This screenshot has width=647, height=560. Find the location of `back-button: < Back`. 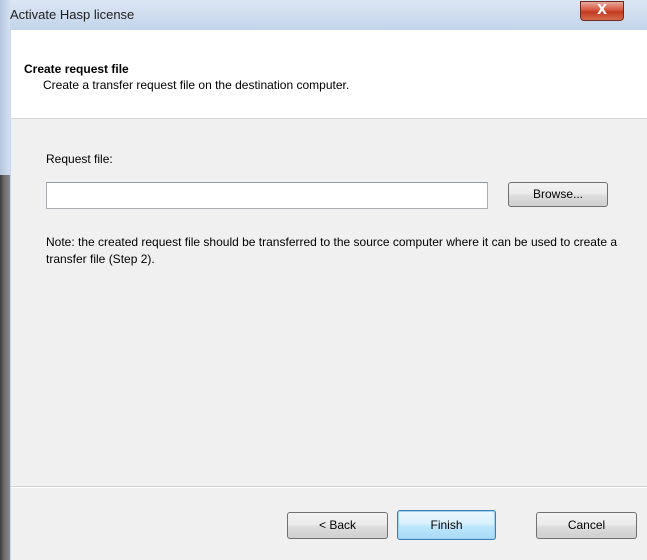

back-button: < Back is located at coordinates (337, 525).